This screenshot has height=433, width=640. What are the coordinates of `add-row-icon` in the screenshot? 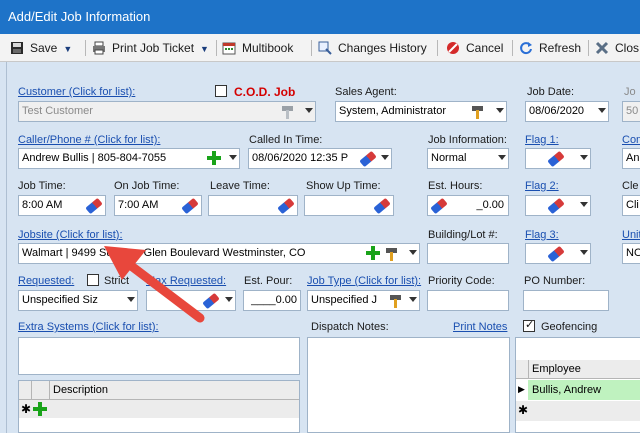 It's located at (40, 409).